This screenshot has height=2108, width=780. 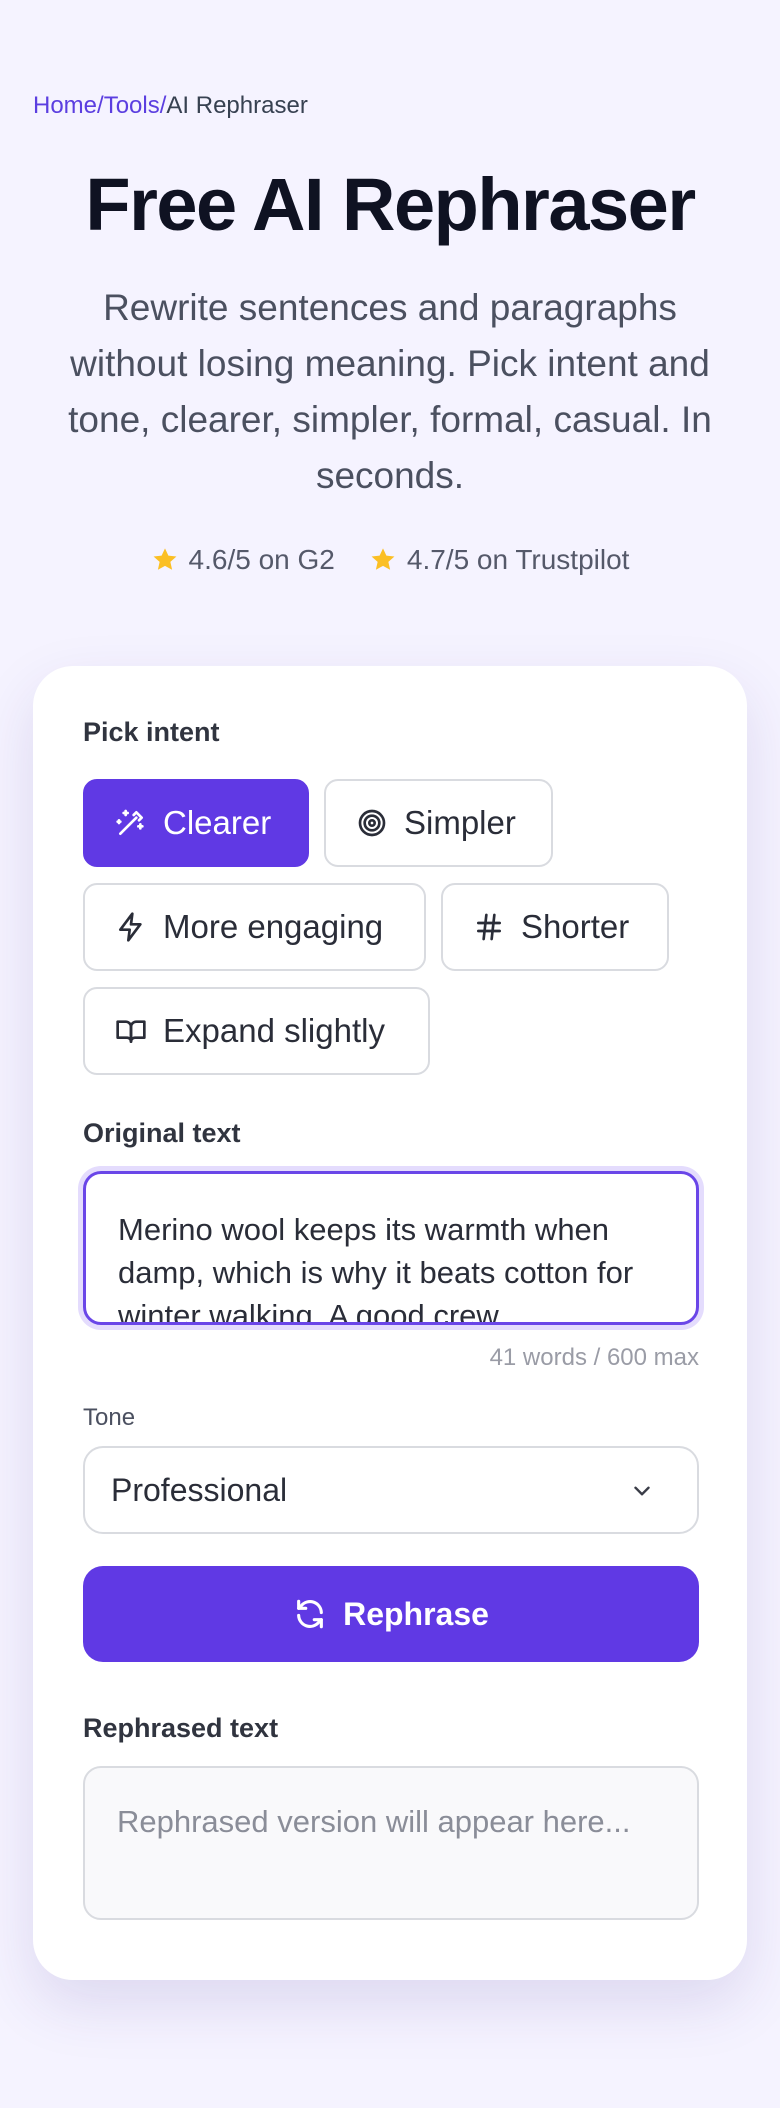 What do you see at coordinates (310, 1614) in the screenshot?
I see `refresh-icon` at bounding box center [310, 1614].